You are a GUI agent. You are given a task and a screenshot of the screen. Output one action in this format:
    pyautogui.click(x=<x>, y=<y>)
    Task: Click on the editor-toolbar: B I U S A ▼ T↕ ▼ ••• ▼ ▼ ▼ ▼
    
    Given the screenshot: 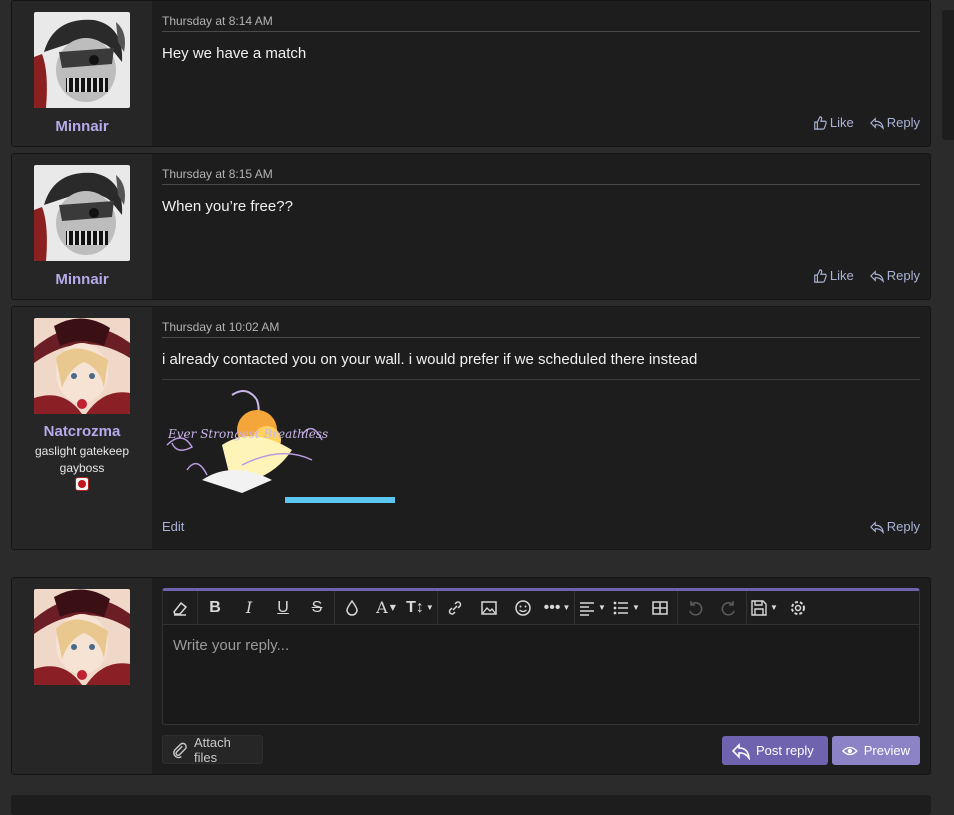 What is the action you would take?
    pyautogui.click(x=541, y=608)
    